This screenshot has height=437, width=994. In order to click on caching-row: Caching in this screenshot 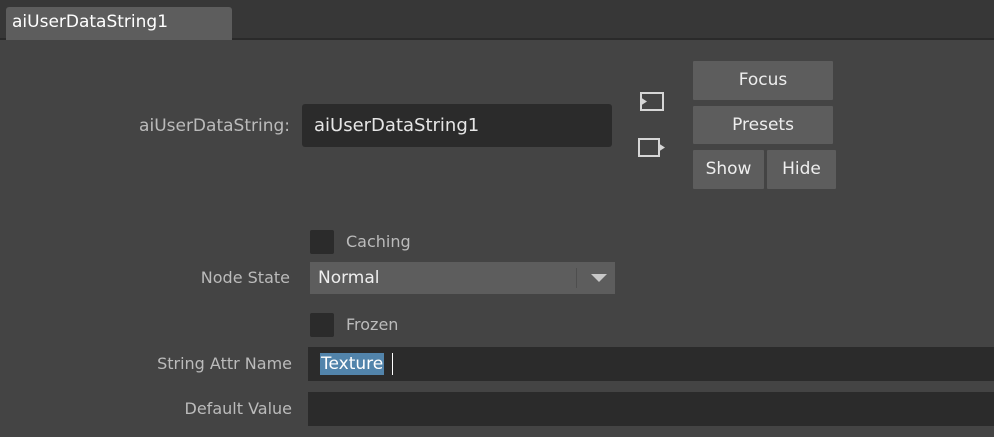, I will do `click(410, 242)`.